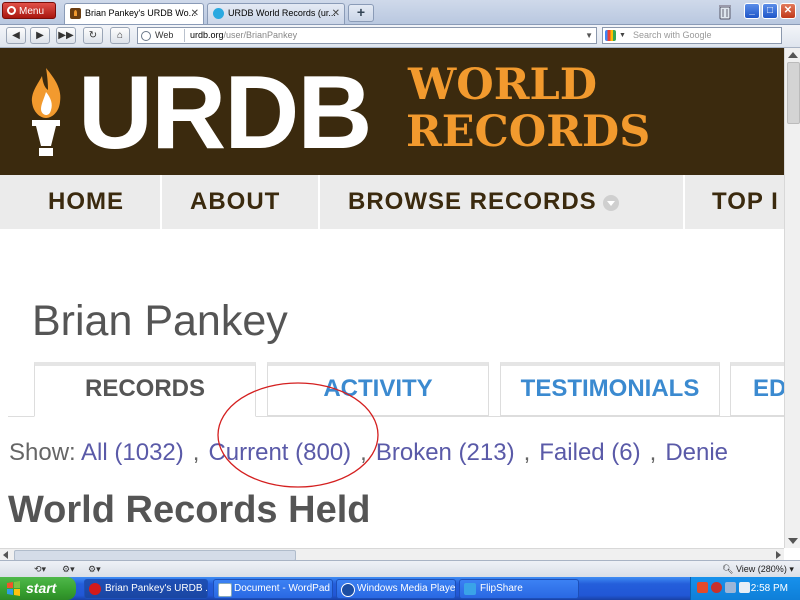 The height and width of the screenshot is (600, 800). I want to click on zoom-indicator: 🔍︎ View (280%) ▾, so click(758, 569).